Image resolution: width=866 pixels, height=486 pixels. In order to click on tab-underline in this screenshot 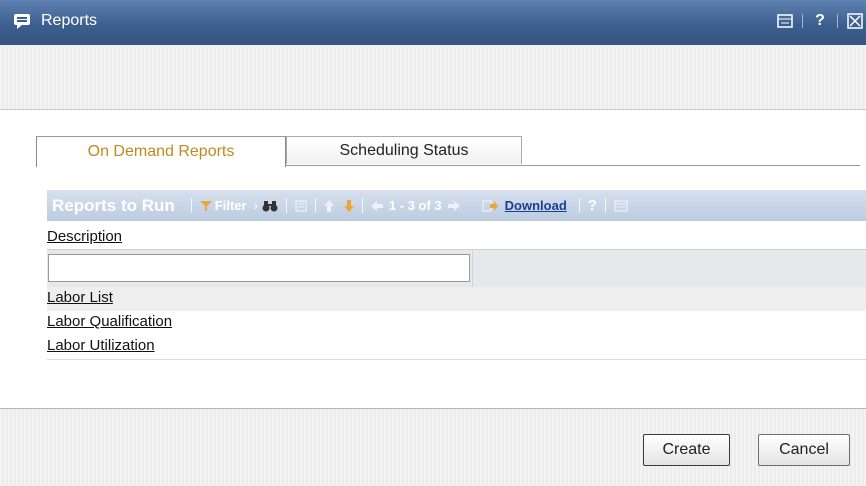, I will do `click(573, 165)`.